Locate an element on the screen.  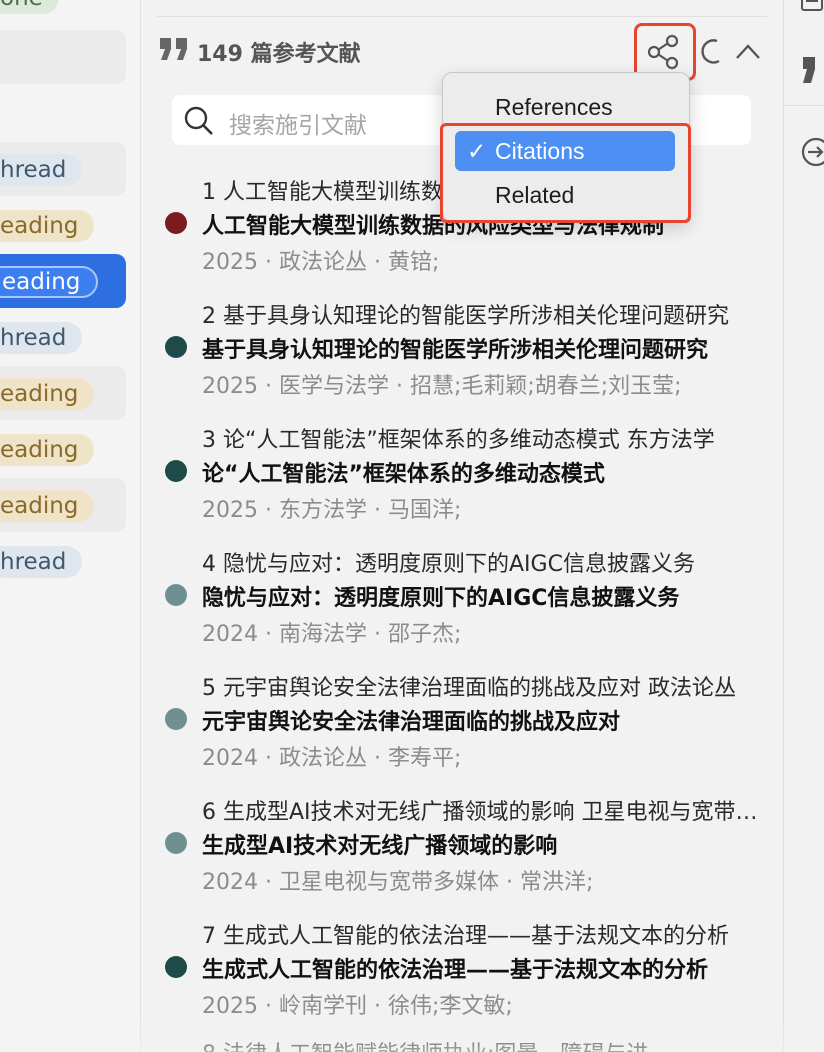
item-summary: 5 元宇宙舆论安全法律治理面临的挑战及应对 政法论丛 is located at coordinates (469, 688).